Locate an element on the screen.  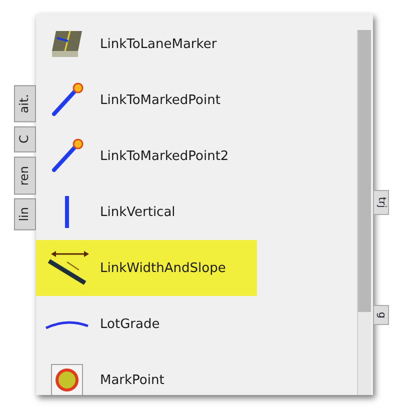
tool-item: LinkToLaneMarker is located at coordinates (146, 44).